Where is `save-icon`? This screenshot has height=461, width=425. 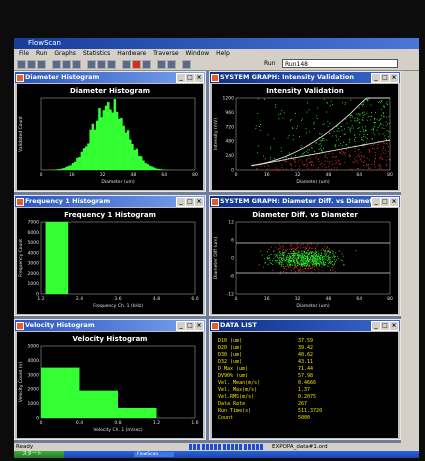 save-icon is located at coordinates (41, 64).